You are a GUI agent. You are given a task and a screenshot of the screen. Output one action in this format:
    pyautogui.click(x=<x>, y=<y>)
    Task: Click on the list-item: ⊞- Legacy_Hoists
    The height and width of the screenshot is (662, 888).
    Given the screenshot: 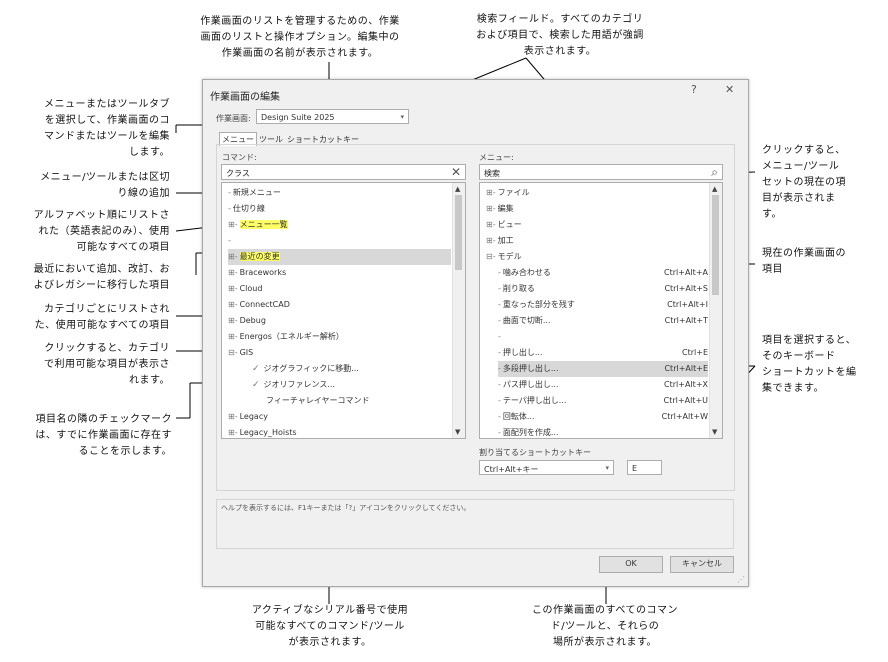 What is the action you would take?
    pyautogui.click(x=339, y=431)
    